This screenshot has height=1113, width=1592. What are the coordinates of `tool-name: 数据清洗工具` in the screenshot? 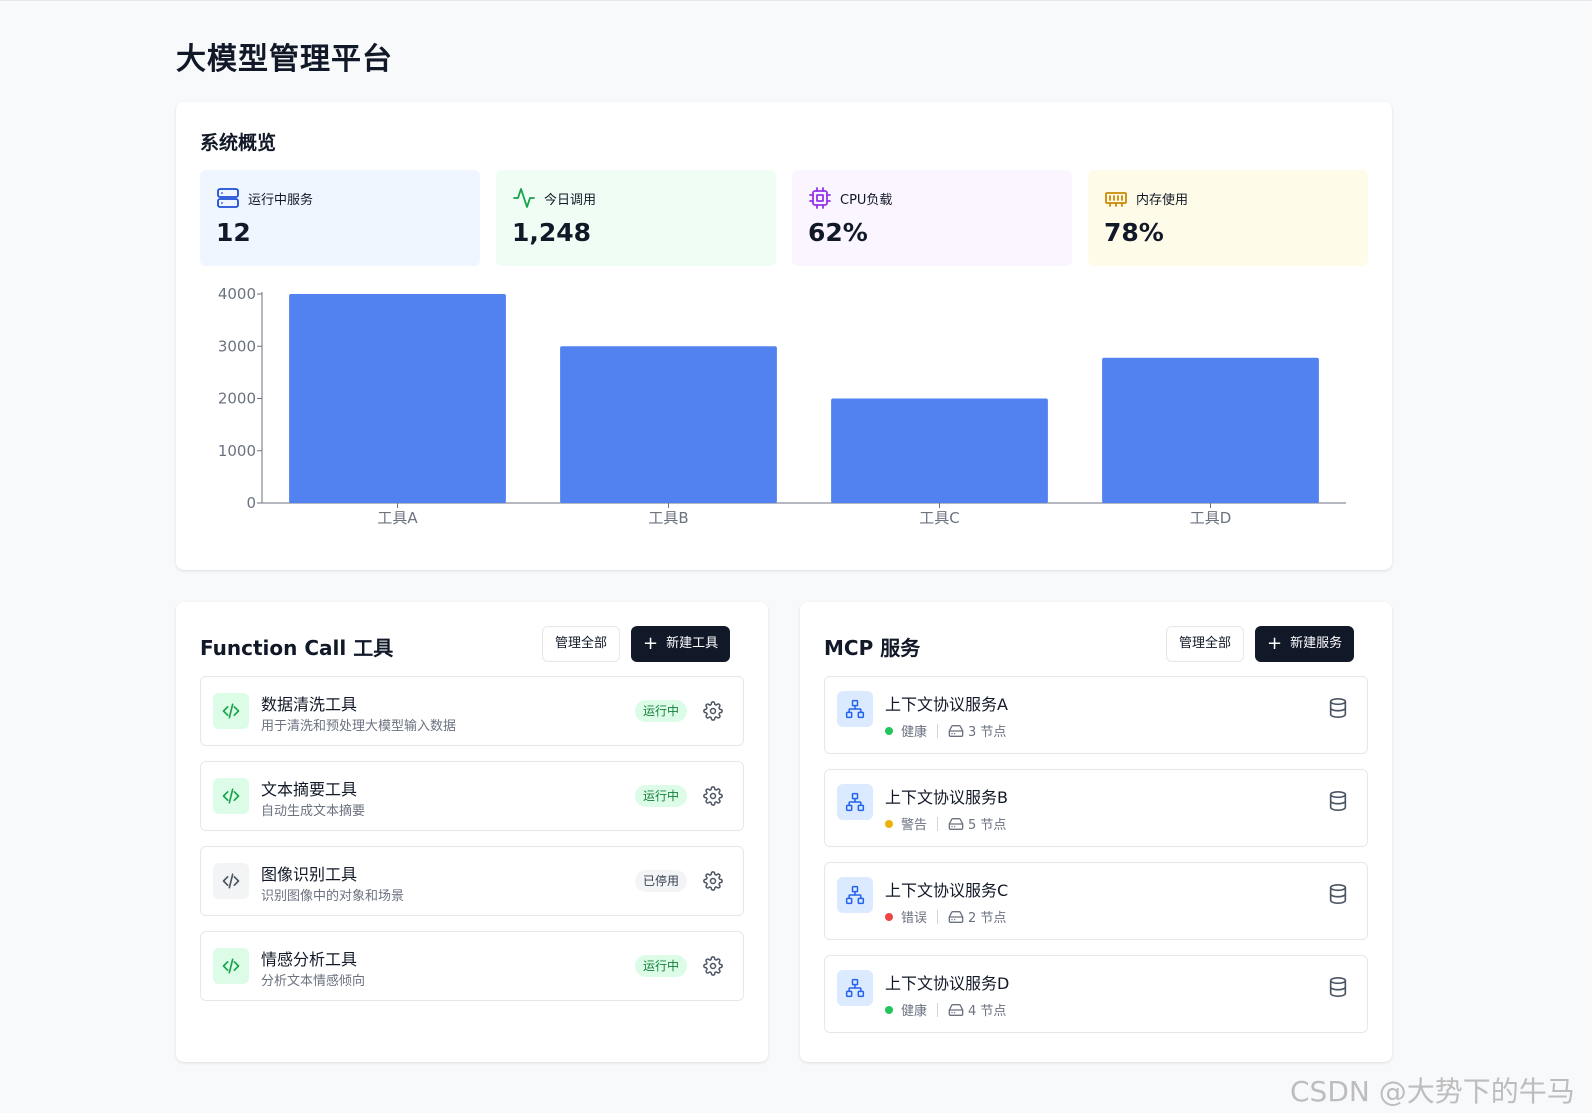 It's located at (309, 704).